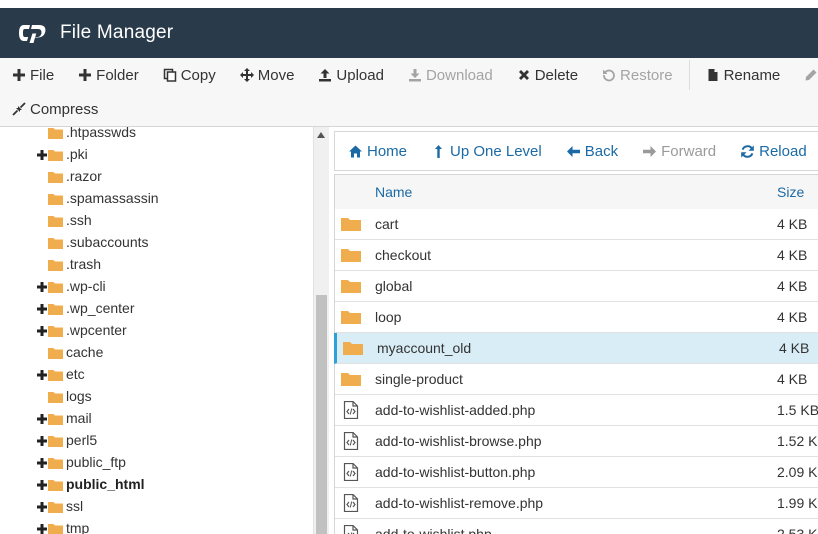 The image size is (818, 534). I want to click on up-one-level-button: Up One Level, so click(485, 151).